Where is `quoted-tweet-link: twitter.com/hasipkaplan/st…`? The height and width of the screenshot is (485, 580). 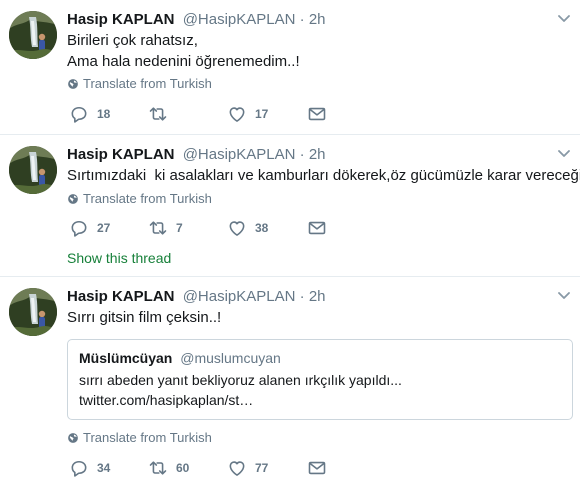 quoted-tweet-link: twitter.com/hasipkaplan/st… is located at coordinates (166, 400).